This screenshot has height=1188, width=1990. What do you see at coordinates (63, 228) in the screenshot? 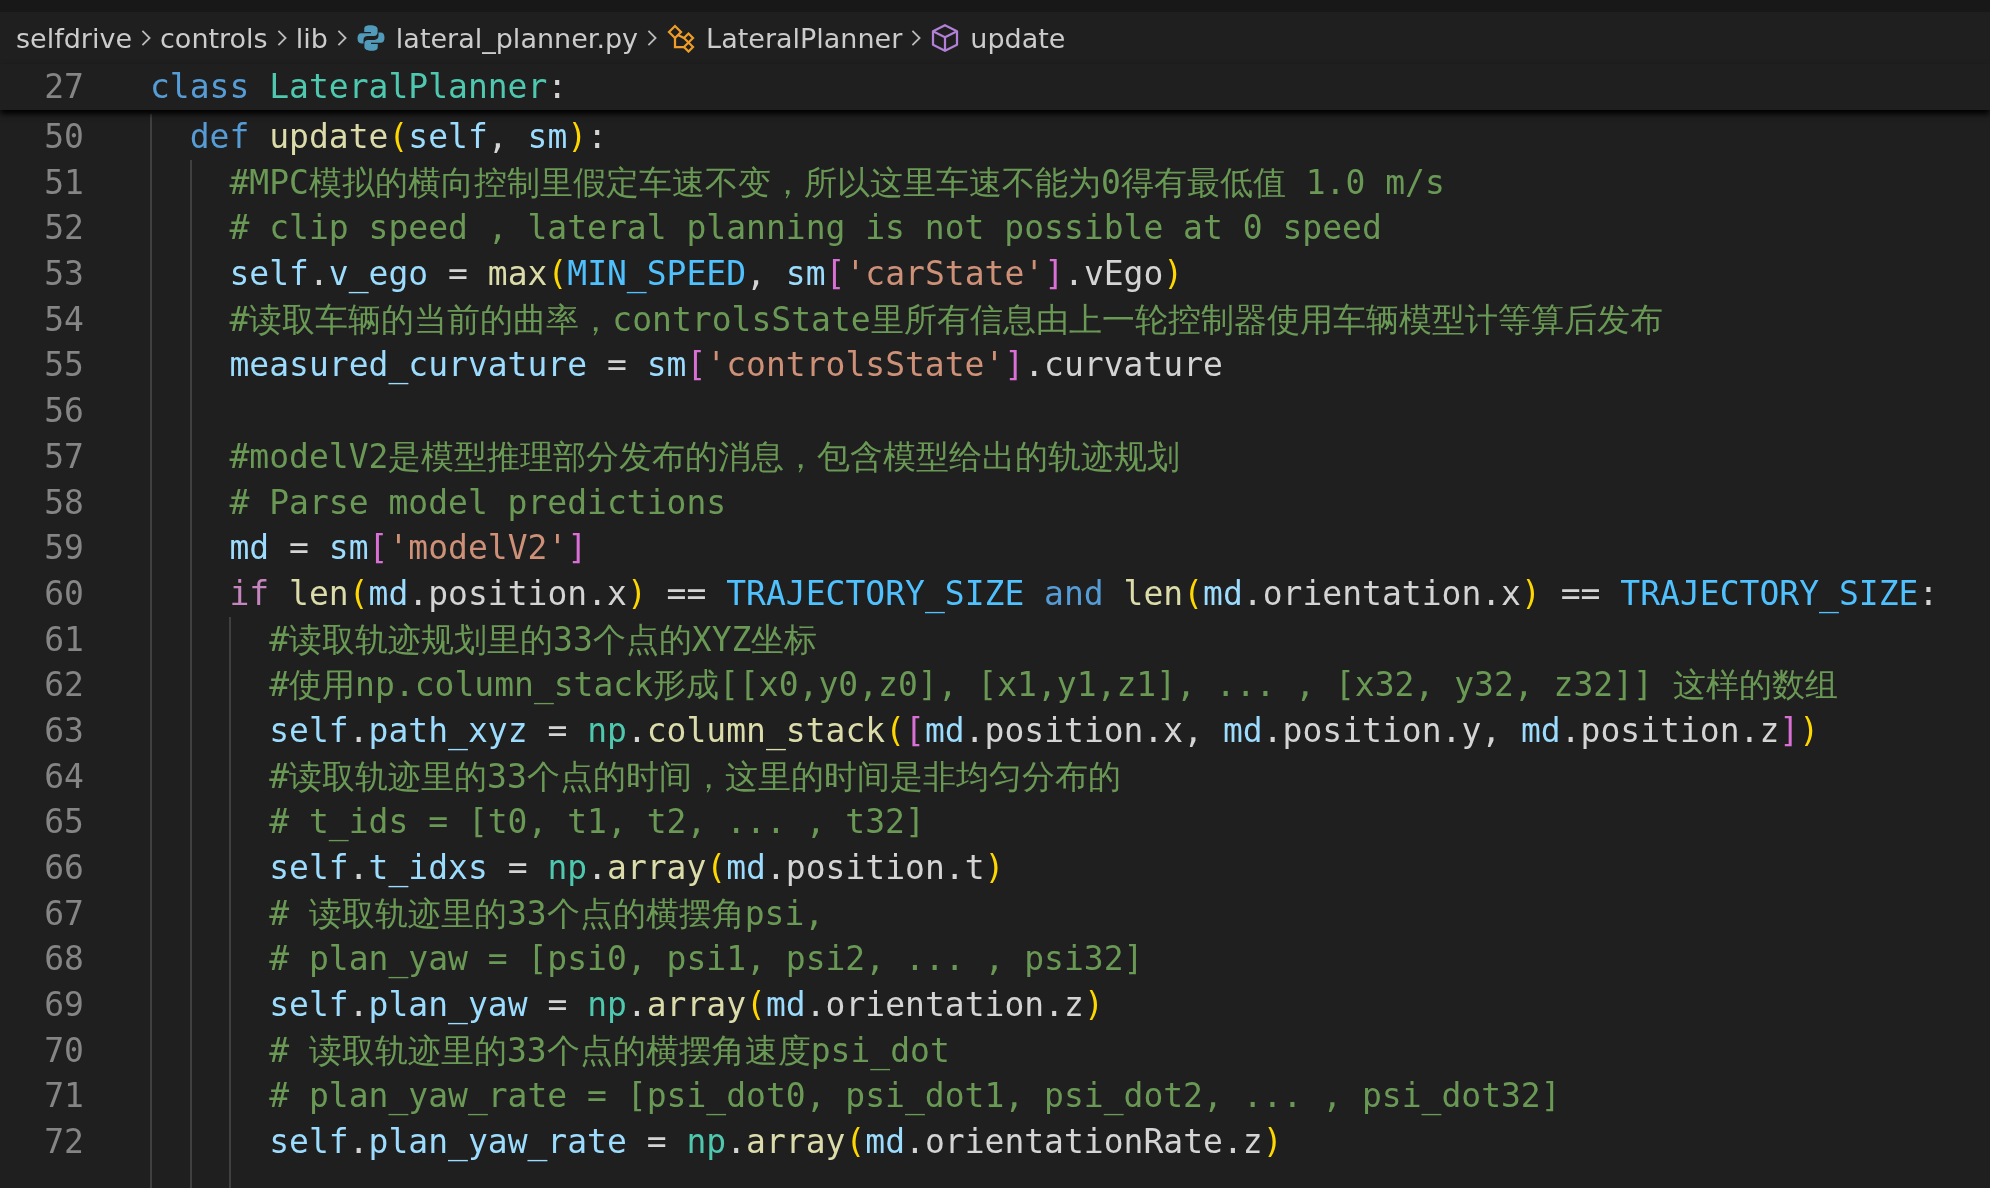
I see `line-number: 52` at bounding box center [63, 228].